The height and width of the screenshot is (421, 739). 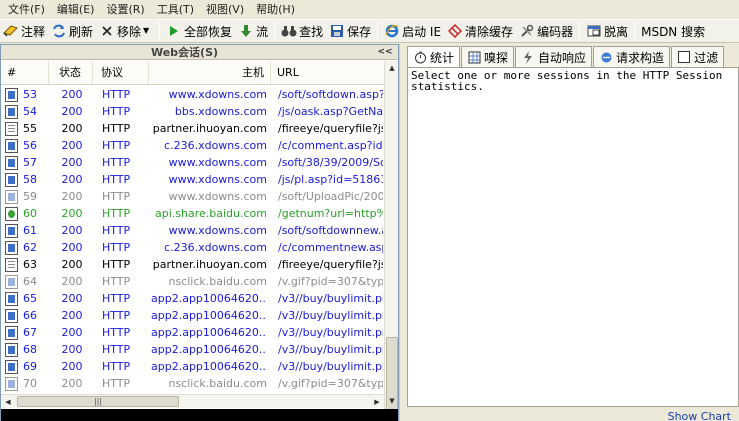 What do you see at coordinates (392, 401) in the screenshot?
I see `scroll-down-icon: ▼` at bounding box center [392, 401].